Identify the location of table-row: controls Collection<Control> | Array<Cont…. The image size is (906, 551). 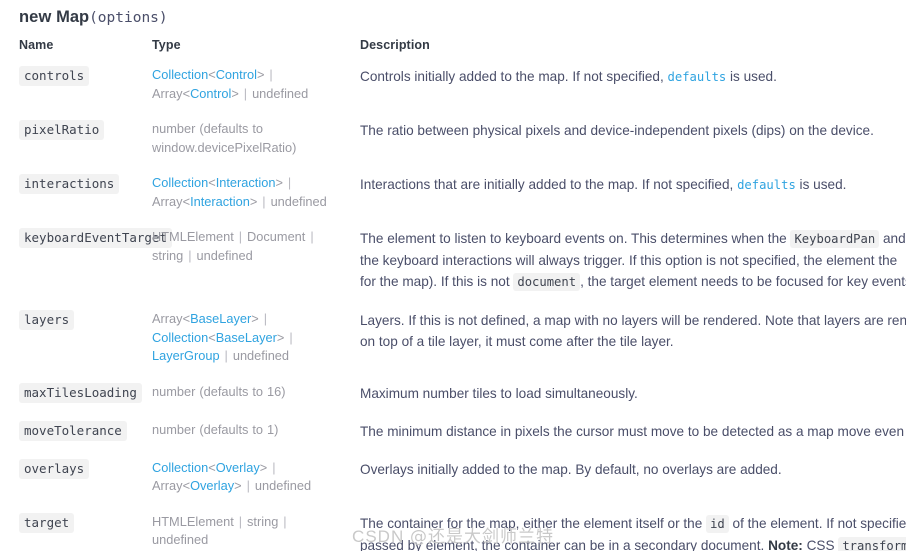
(453, 93).